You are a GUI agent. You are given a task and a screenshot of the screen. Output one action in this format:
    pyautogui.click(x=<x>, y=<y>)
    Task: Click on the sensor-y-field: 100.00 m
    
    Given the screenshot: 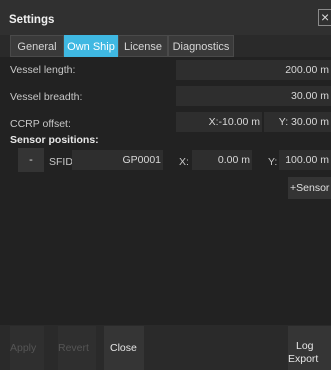 What is the action you would take?
    pyautogui.click(x=305, y=160)
    